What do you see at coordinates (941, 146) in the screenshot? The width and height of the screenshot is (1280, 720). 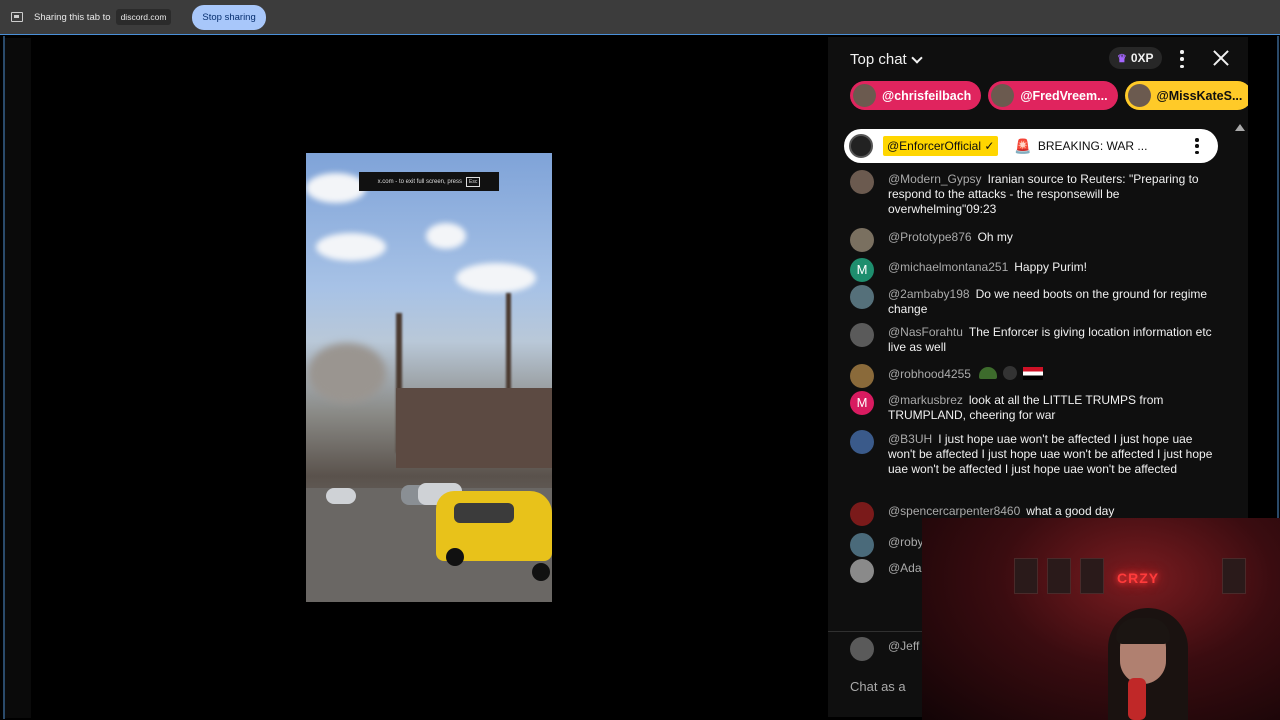 I see `pinned-author: @EnforcerOfficial ✓` at bounding box center [941, 146].